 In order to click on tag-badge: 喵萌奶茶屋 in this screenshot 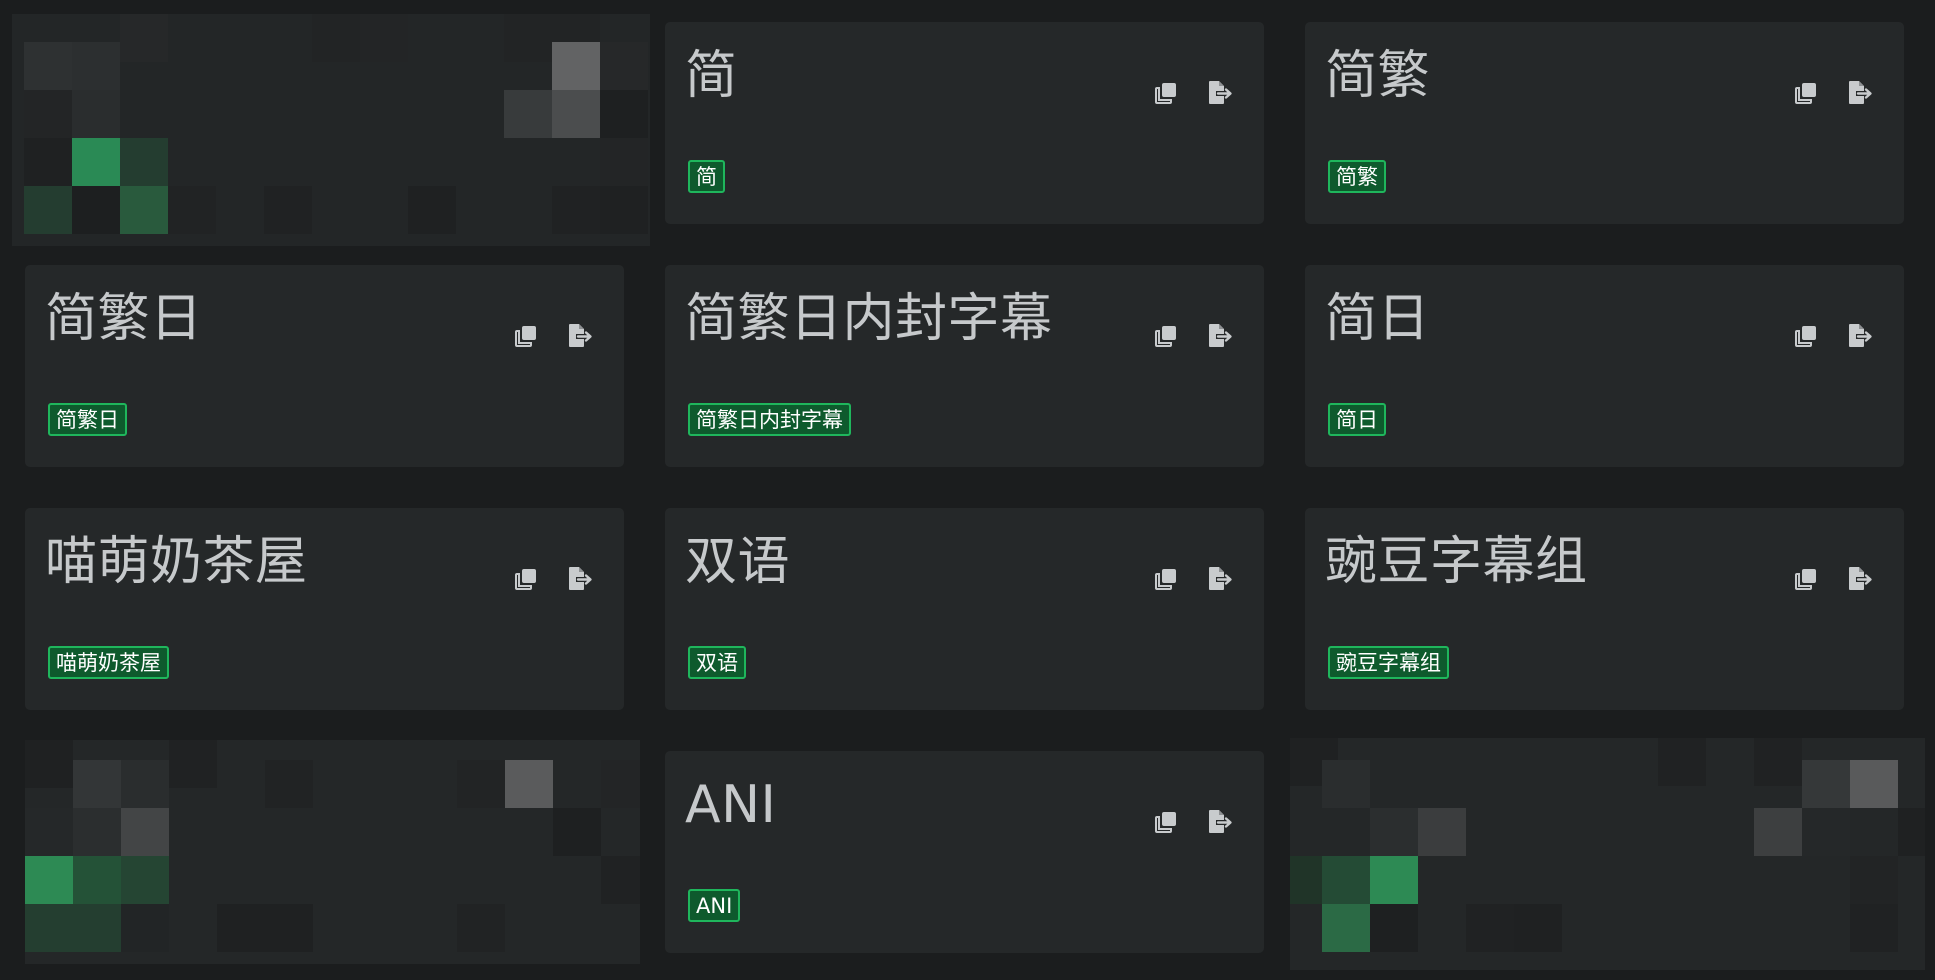, I will do `click(108, 663)`.